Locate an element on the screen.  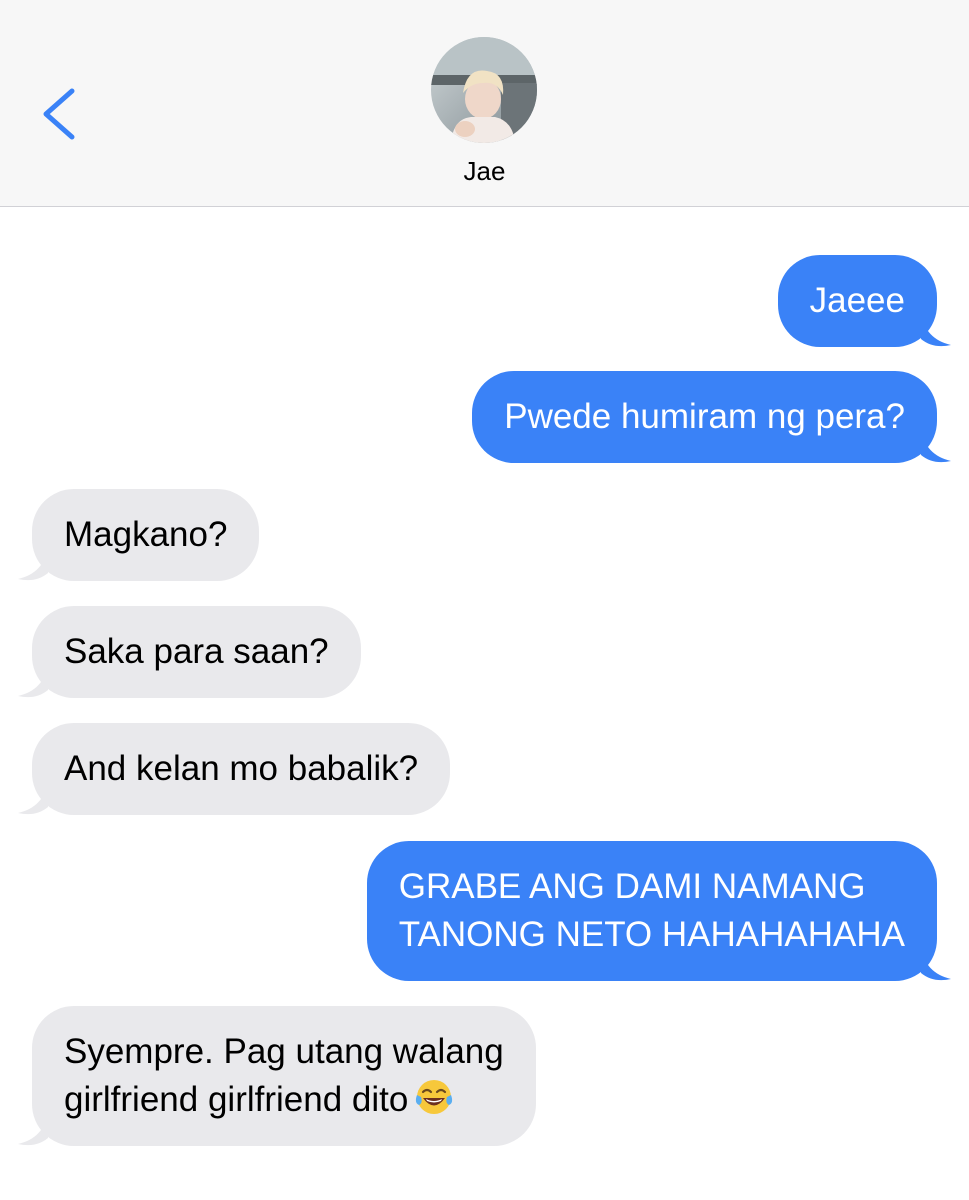
message-bubble-sent: Jaeee is located at coordinates (864, 301).